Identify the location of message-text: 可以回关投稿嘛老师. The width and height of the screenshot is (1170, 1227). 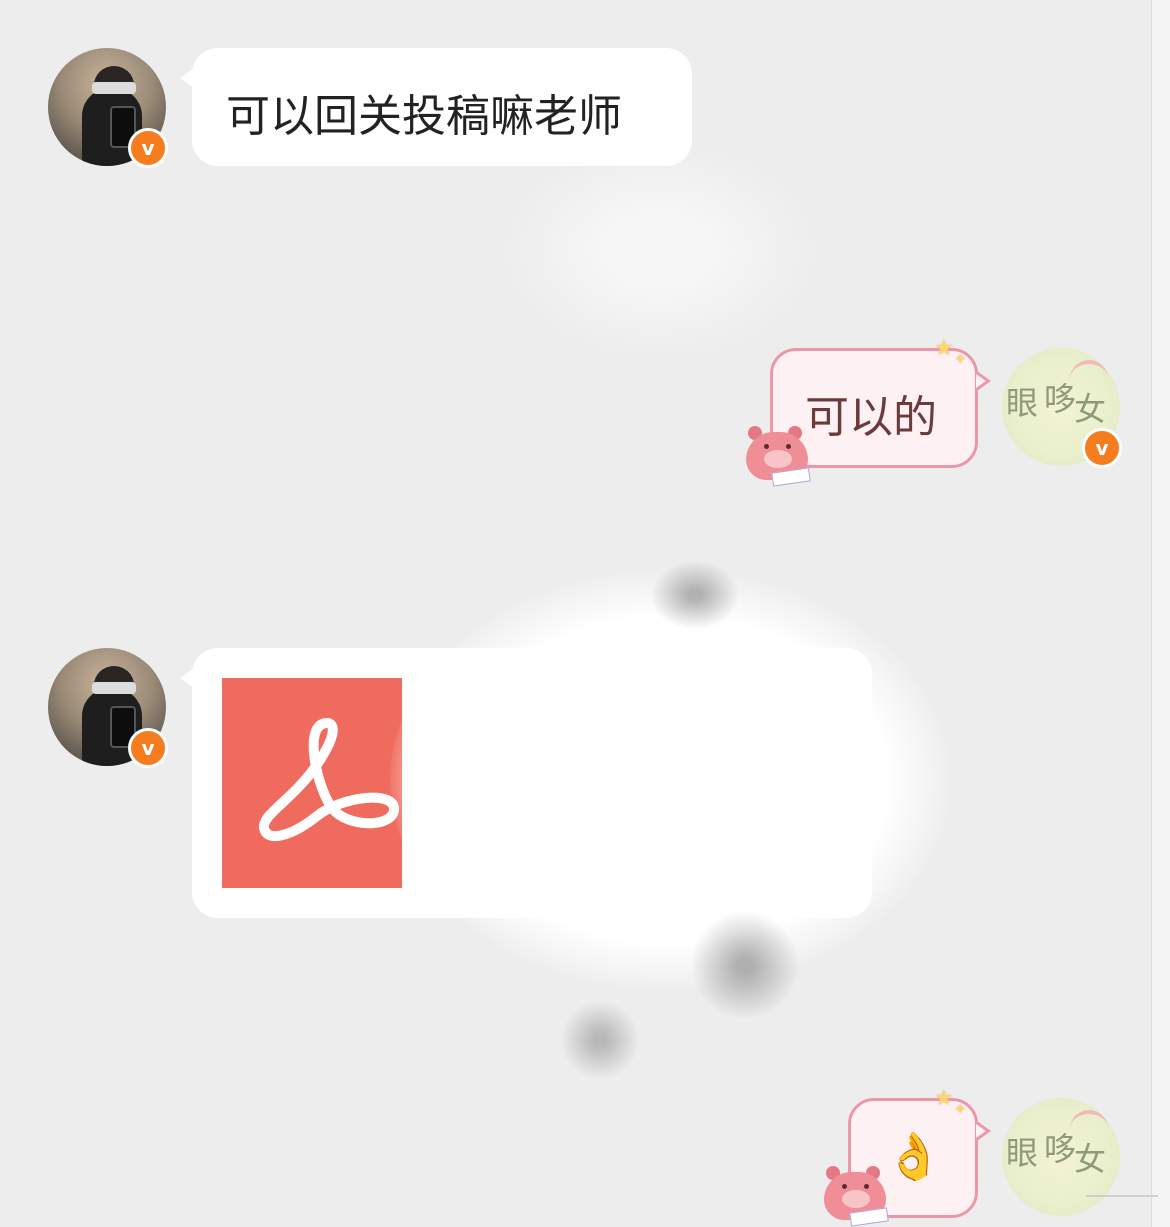
(424, 116).